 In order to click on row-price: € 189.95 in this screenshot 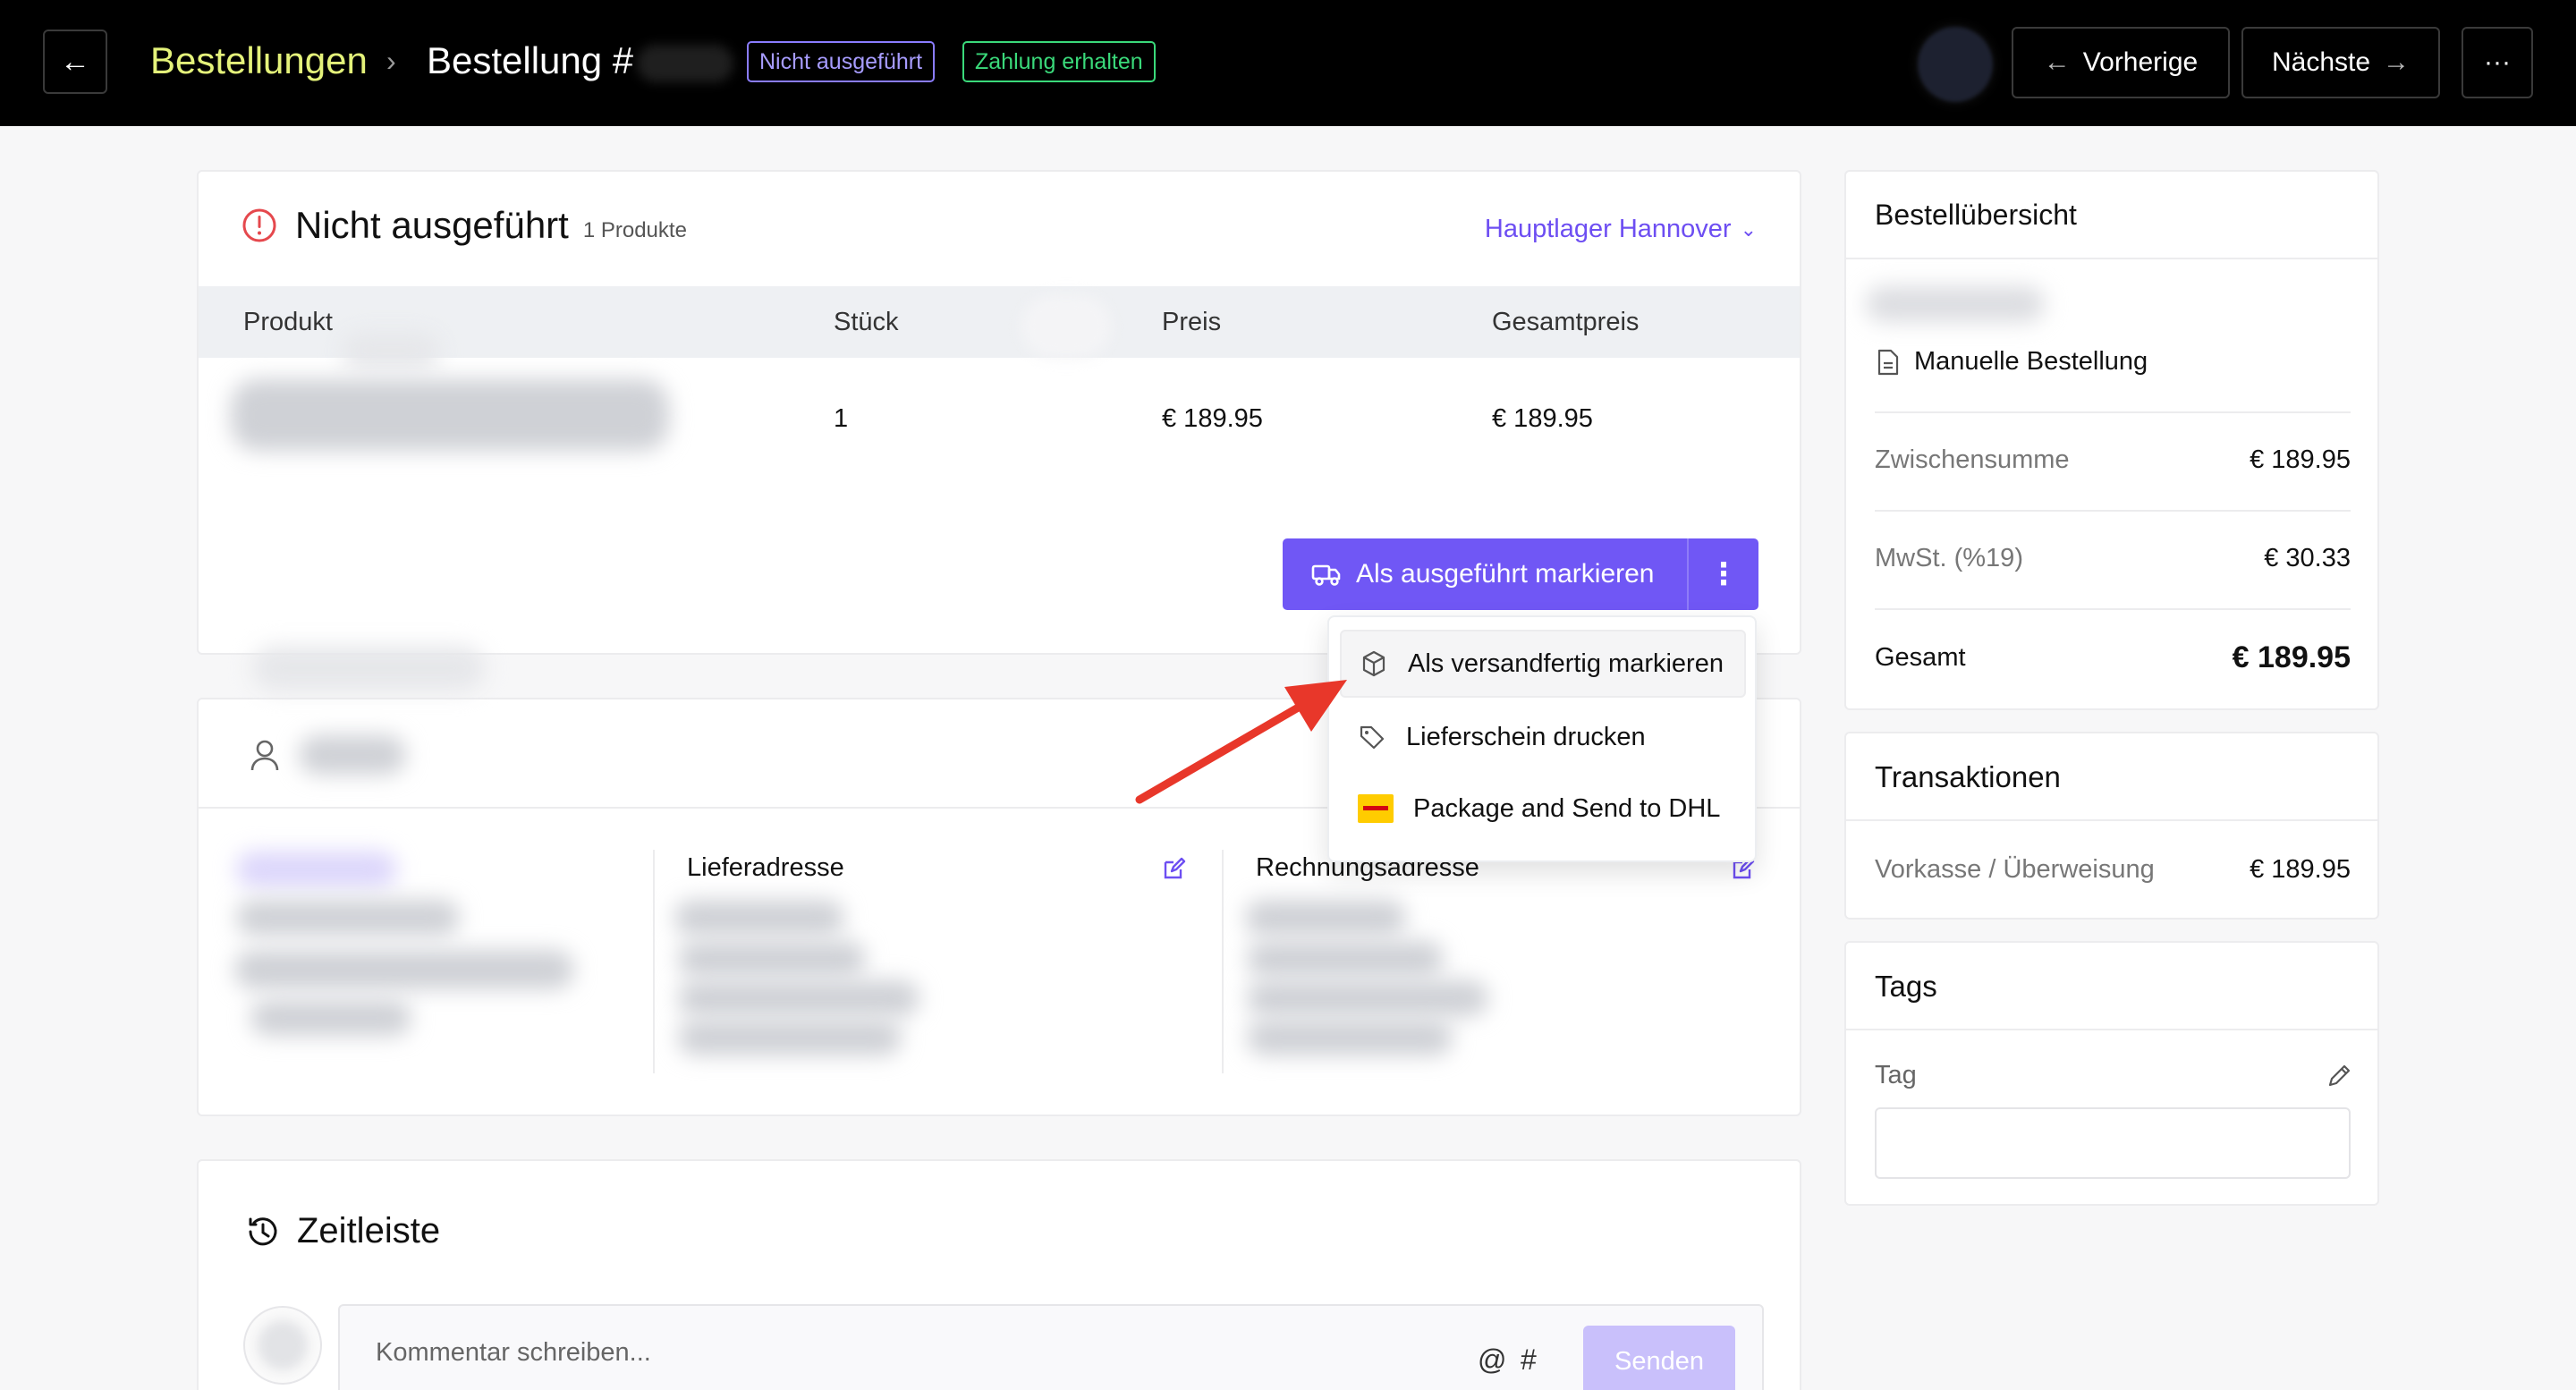, I will do `click(1212, 418)`.